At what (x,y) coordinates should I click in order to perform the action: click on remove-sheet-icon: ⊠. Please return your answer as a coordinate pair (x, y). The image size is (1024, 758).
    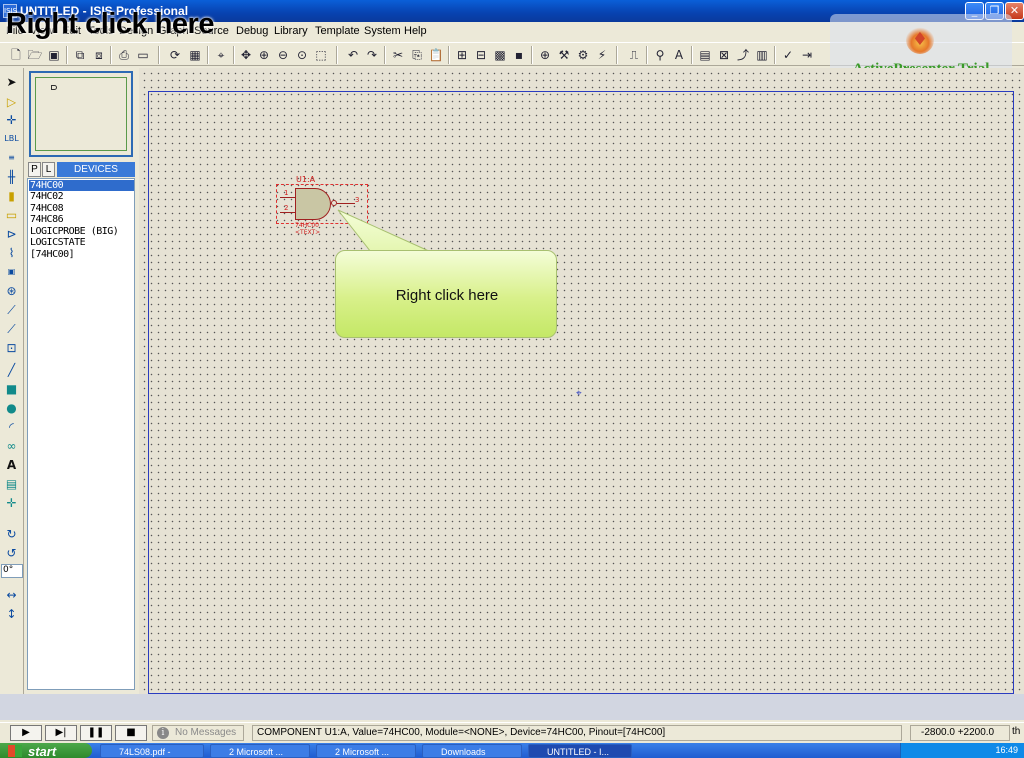
    Looking at the image, I should click on (724, 55).